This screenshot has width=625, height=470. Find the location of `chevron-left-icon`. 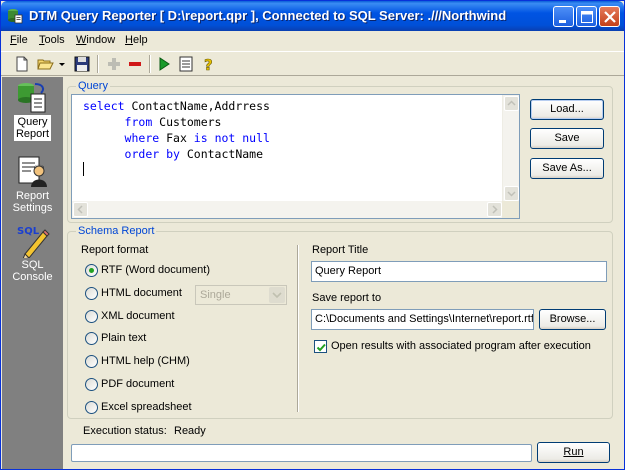

chevron-left-icon is located at coordinates (80, 209).